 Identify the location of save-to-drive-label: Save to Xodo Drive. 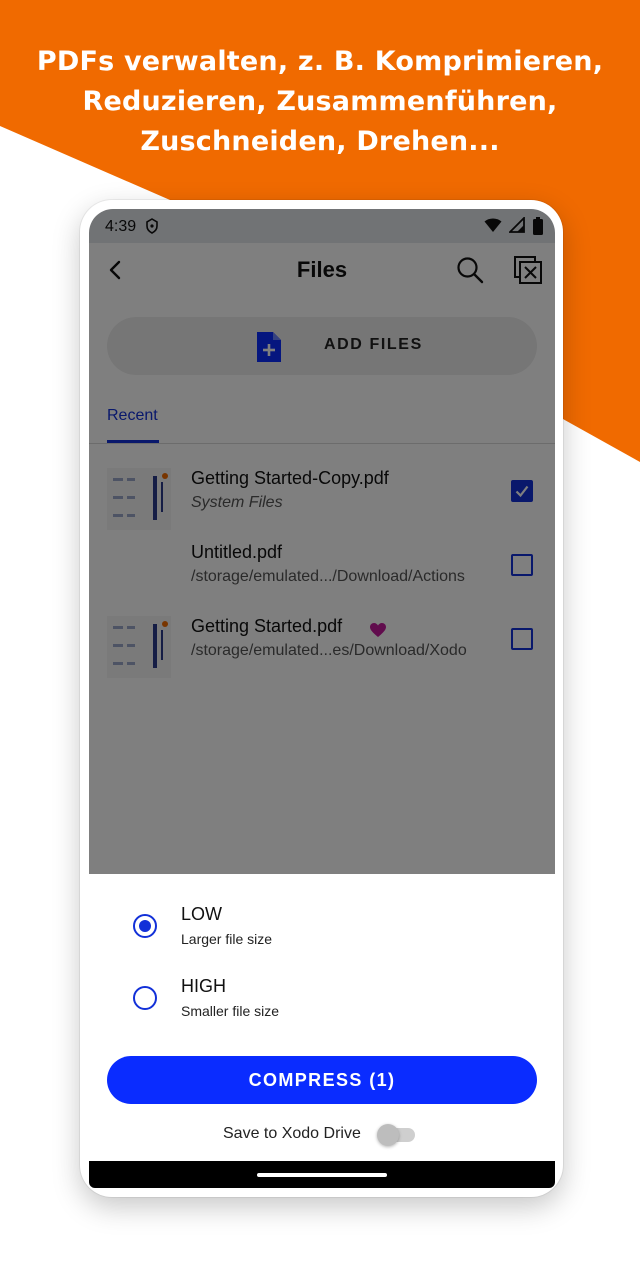
(292, 1133).